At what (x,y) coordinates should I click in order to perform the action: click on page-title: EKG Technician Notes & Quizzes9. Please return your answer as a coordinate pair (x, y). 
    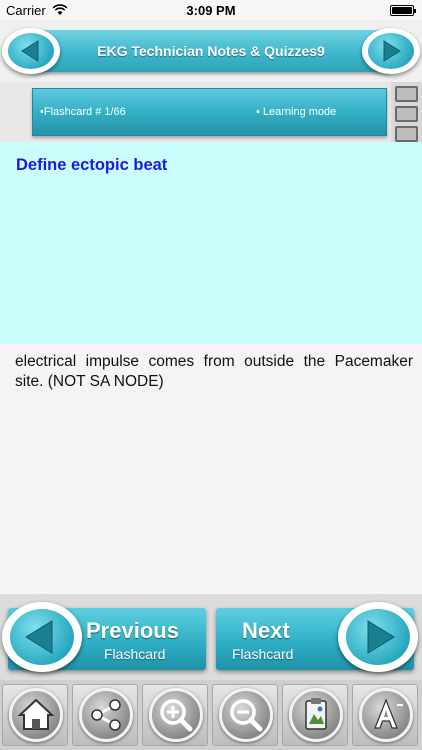
    Looking at the image, I should click on (211, 51).